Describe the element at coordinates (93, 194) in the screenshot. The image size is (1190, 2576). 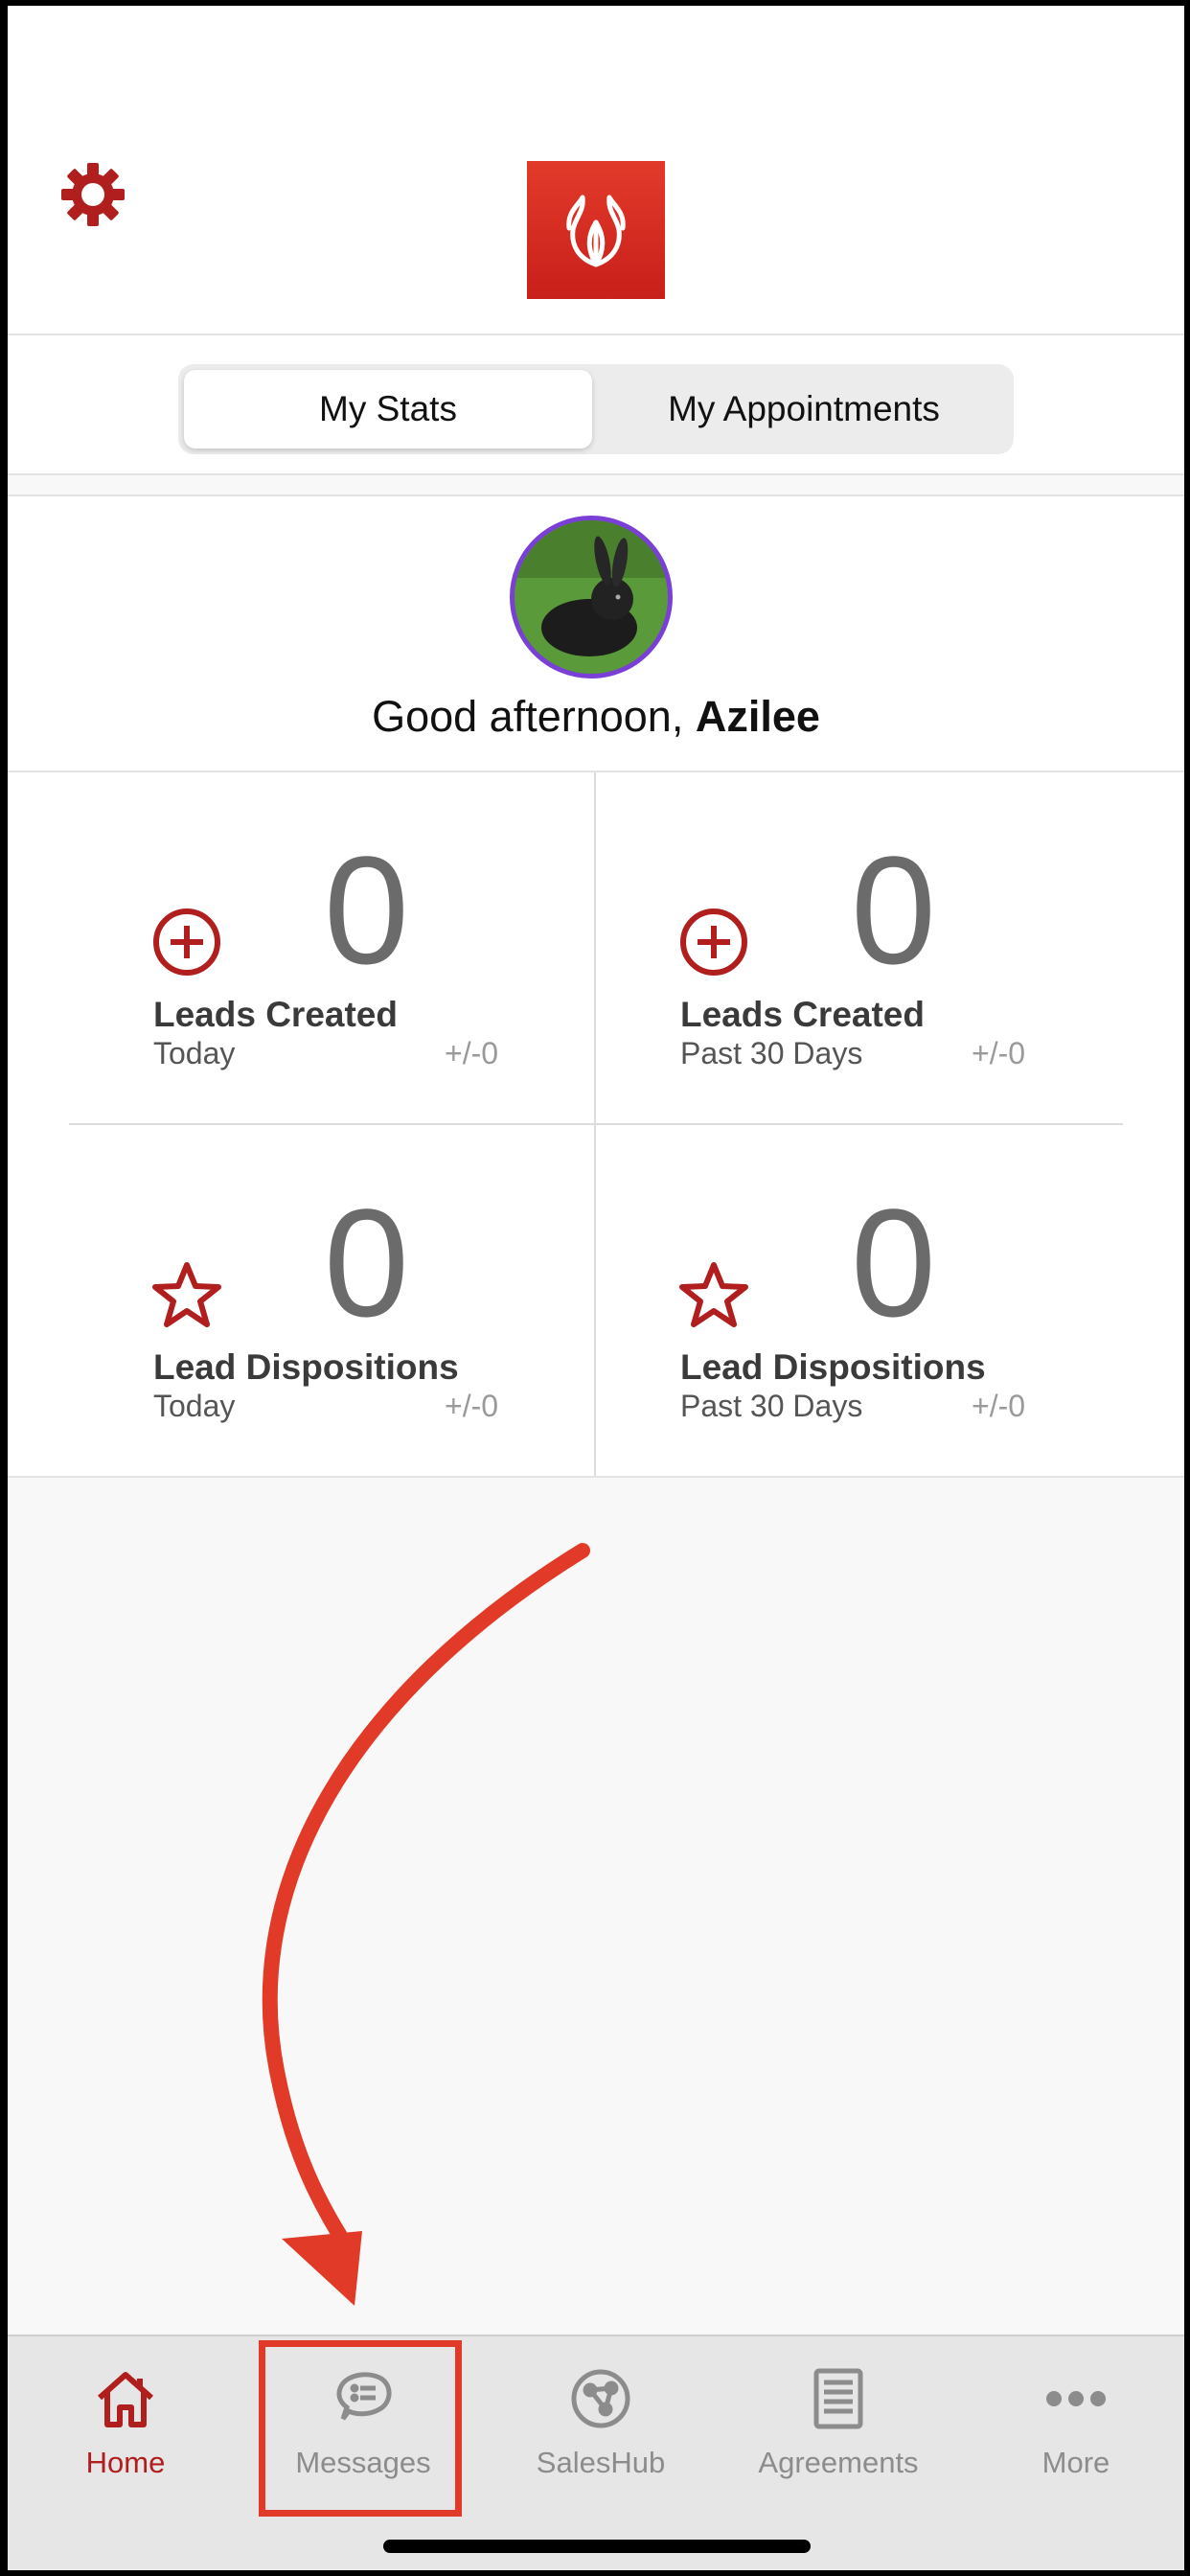
I see `gear-icon` at that location.